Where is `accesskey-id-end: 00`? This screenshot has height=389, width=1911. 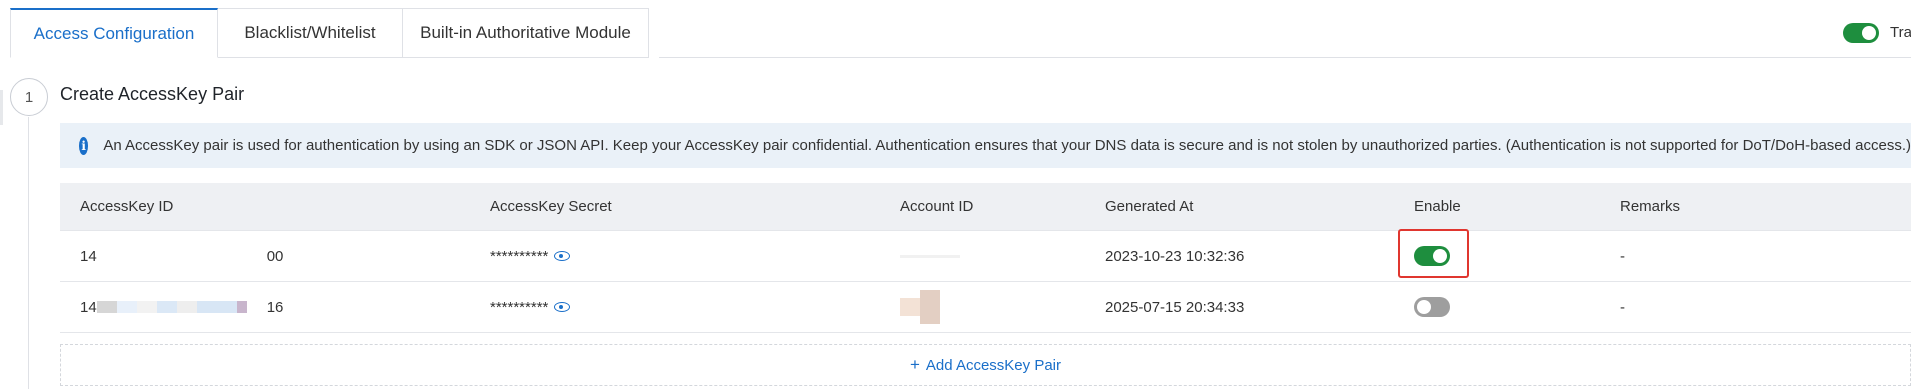
accesskey-id-end: 00 is located at coordinates (275, 256).